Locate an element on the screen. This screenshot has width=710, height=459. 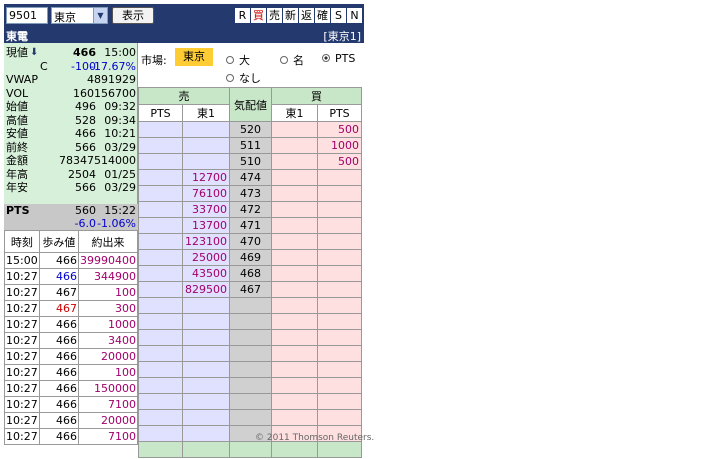
board-price: 471 is located at coordinates (250, 225).